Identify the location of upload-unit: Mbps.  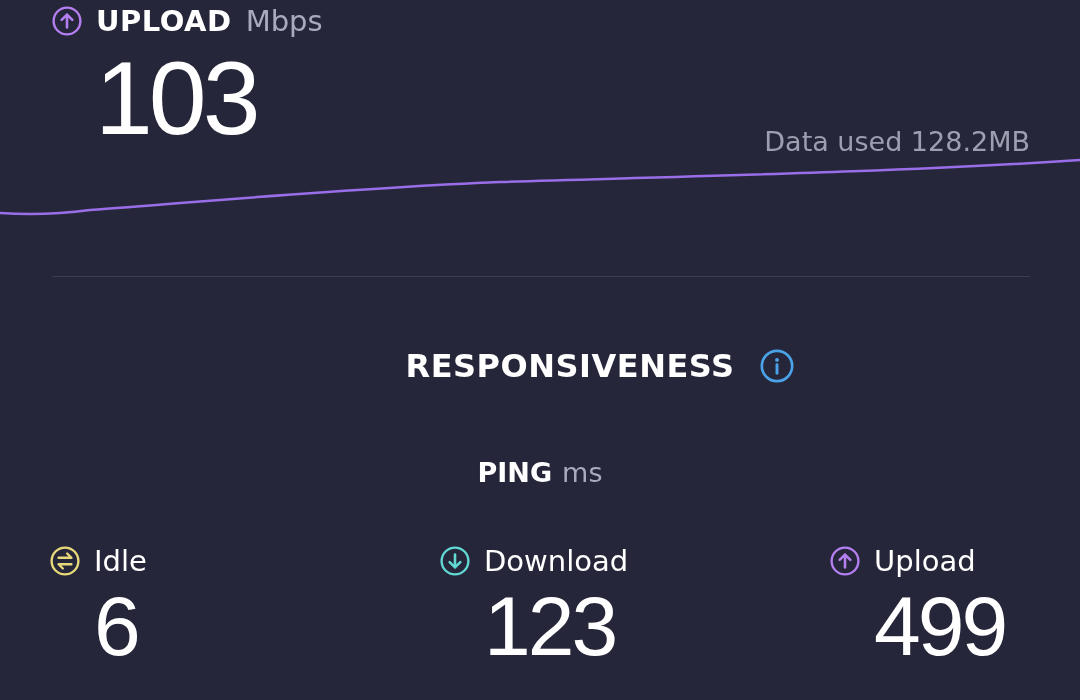
(284, 21).